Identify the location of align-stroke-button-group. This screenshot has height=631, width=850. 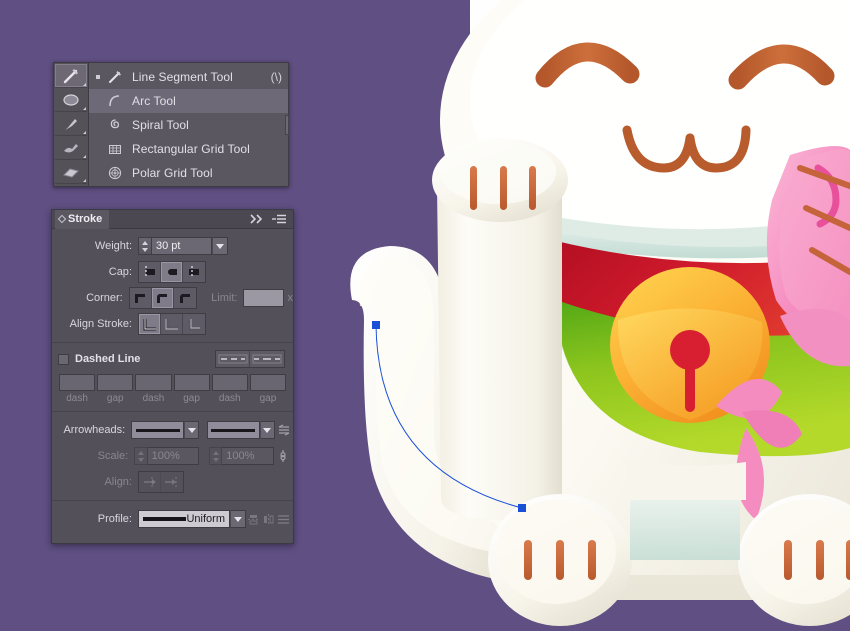
(172, 324).